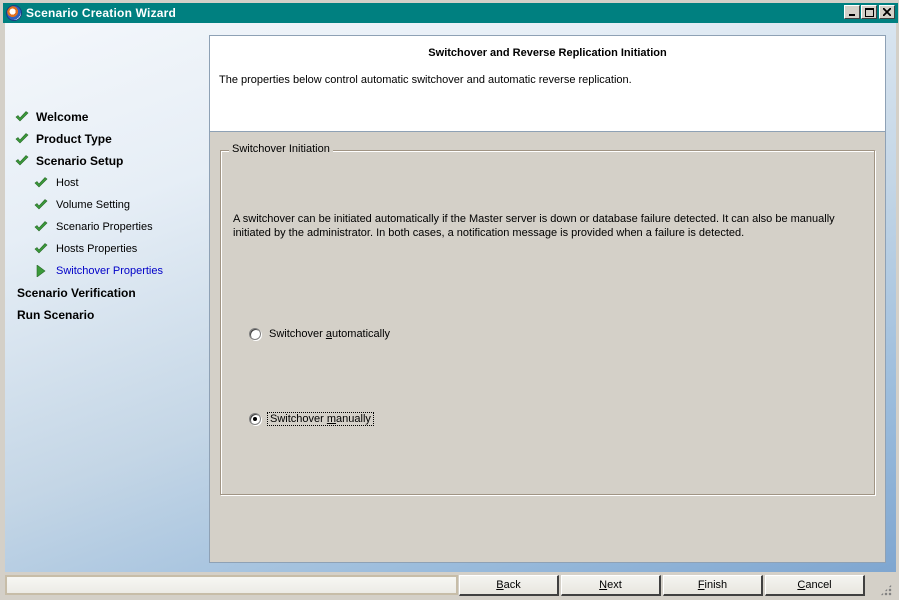  What do you see at coordinates (701, 585) in the screenshot?
I see `accelerator: F` at bounding box center [701, 585].